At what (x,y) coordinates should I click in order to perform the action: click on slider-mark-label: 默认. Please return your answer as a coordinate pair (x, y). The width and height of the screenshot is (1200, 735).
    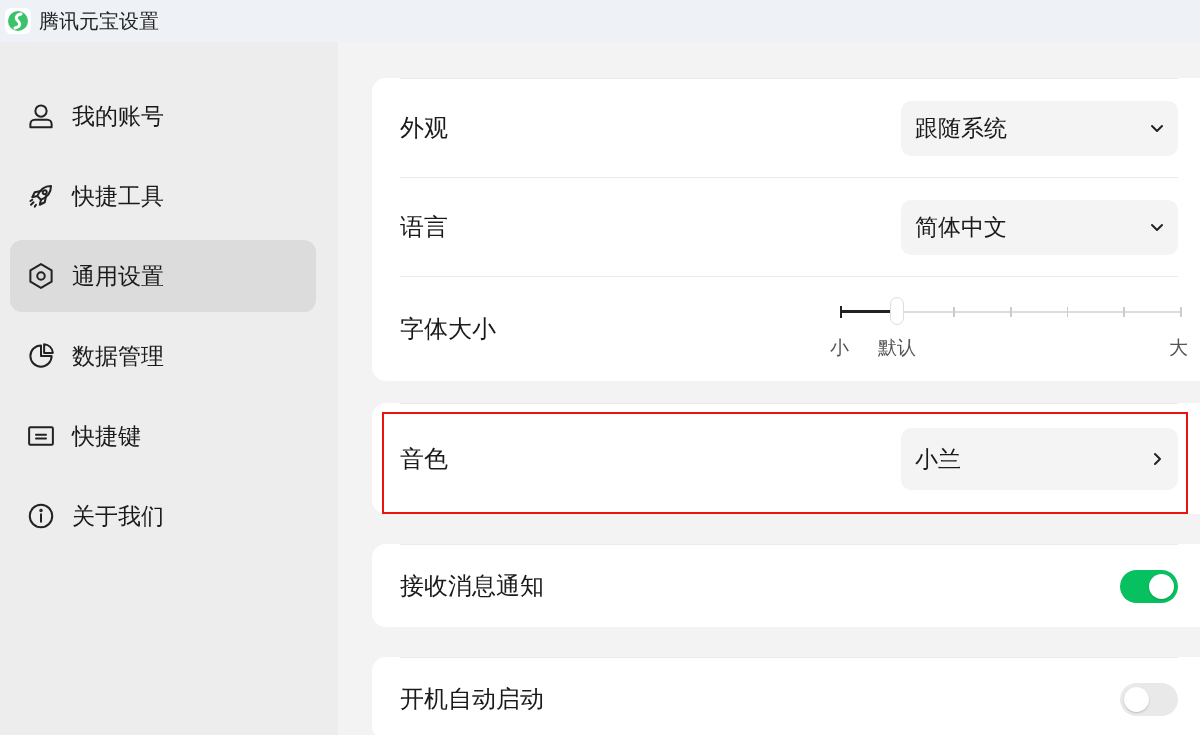
    Looking at the image, I should click on (896, 347).